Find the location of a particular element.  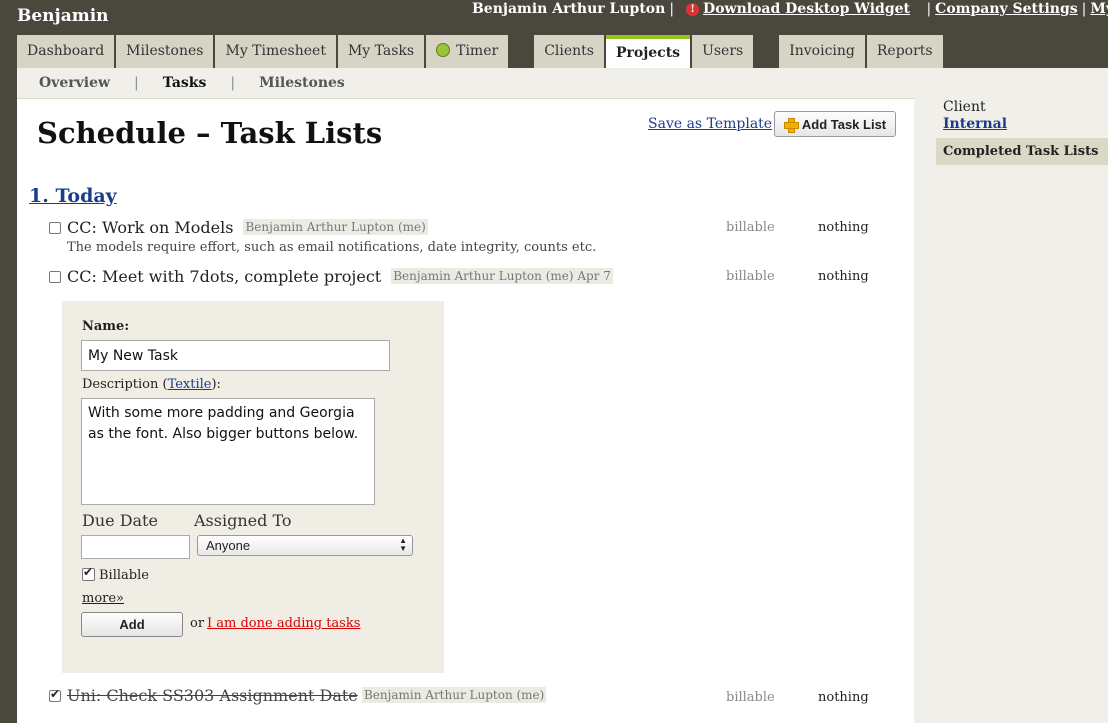

add-task-list-label: Add Task List is located at coordinates (844, 124).